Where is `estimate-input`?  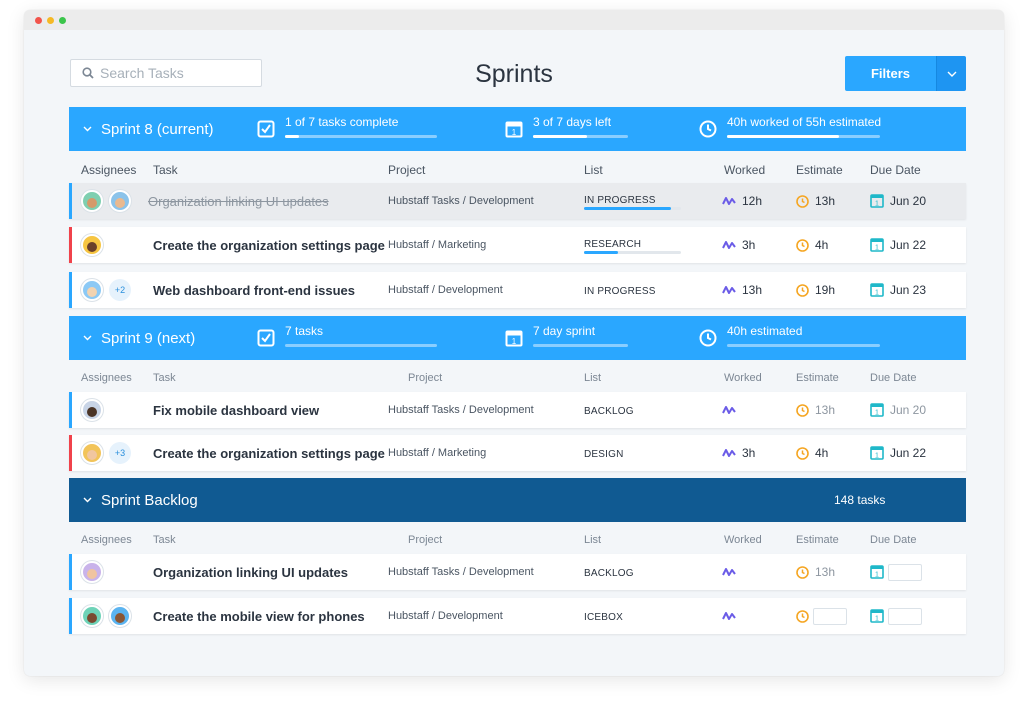
estimate-input is located at coordinates (830, 616).